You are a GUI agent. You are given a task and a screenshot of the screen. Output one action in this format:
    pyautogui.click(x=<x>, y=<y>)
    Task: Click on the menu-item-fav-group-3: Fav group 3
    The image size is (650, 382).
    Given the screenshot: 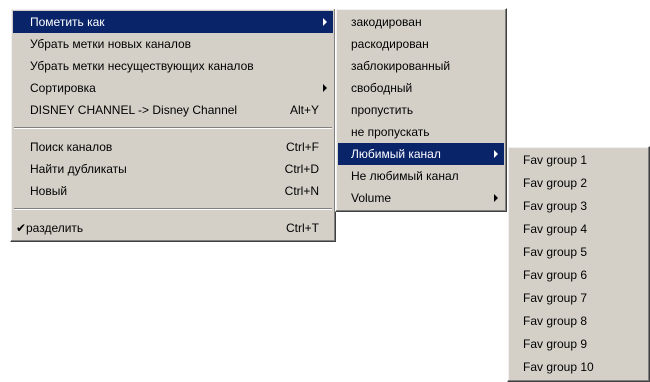 What is the action you would take?
    pyautogui.click(x=578, y=206)
    